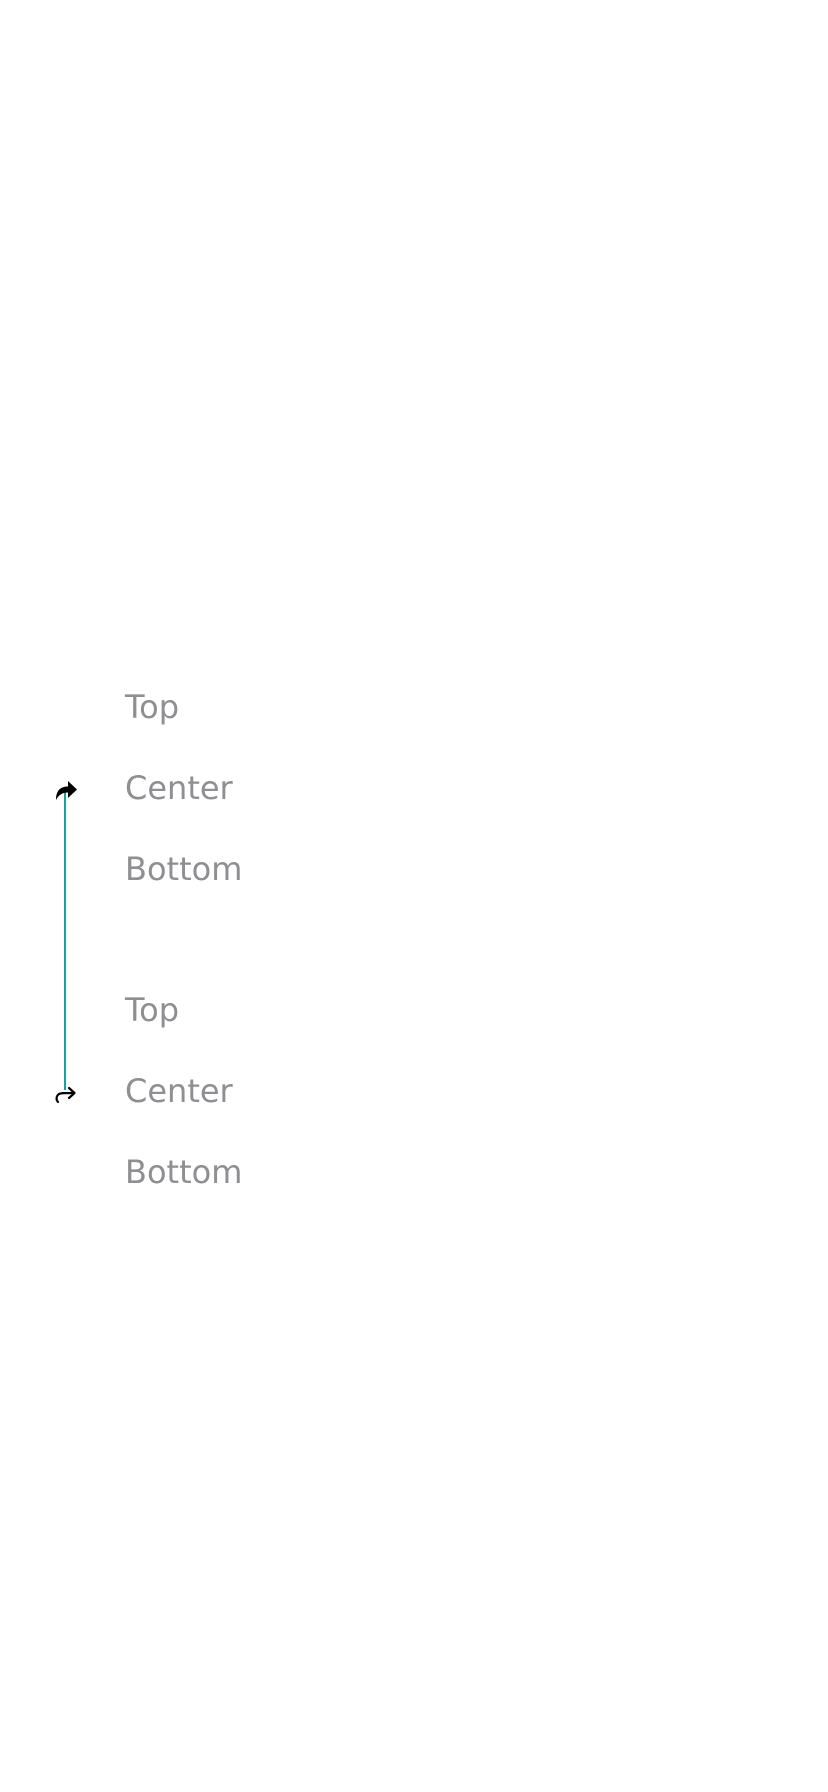 This screenshot has width=828, height=1792. What do you see at coordinates (65, 941) in the screenshot?
I see `connector-line` at bounding box center [65, 941].